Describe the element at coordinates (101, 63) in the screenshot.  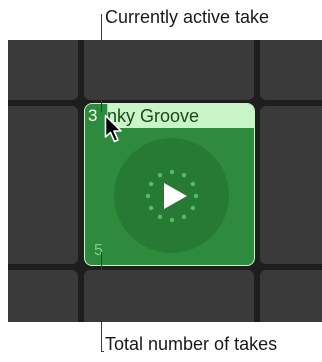
I see `active-take-leader-line` at that location.